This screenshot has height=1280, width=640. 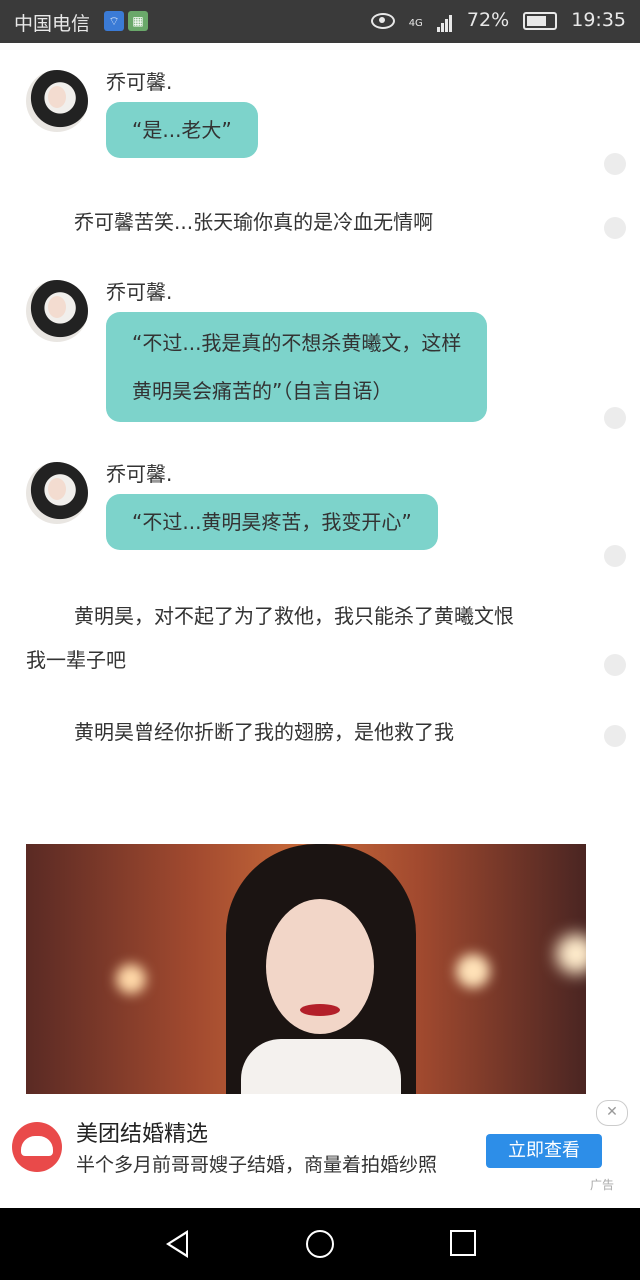 I want to click on close-icon: ✕, so click(x=612, y=1113).